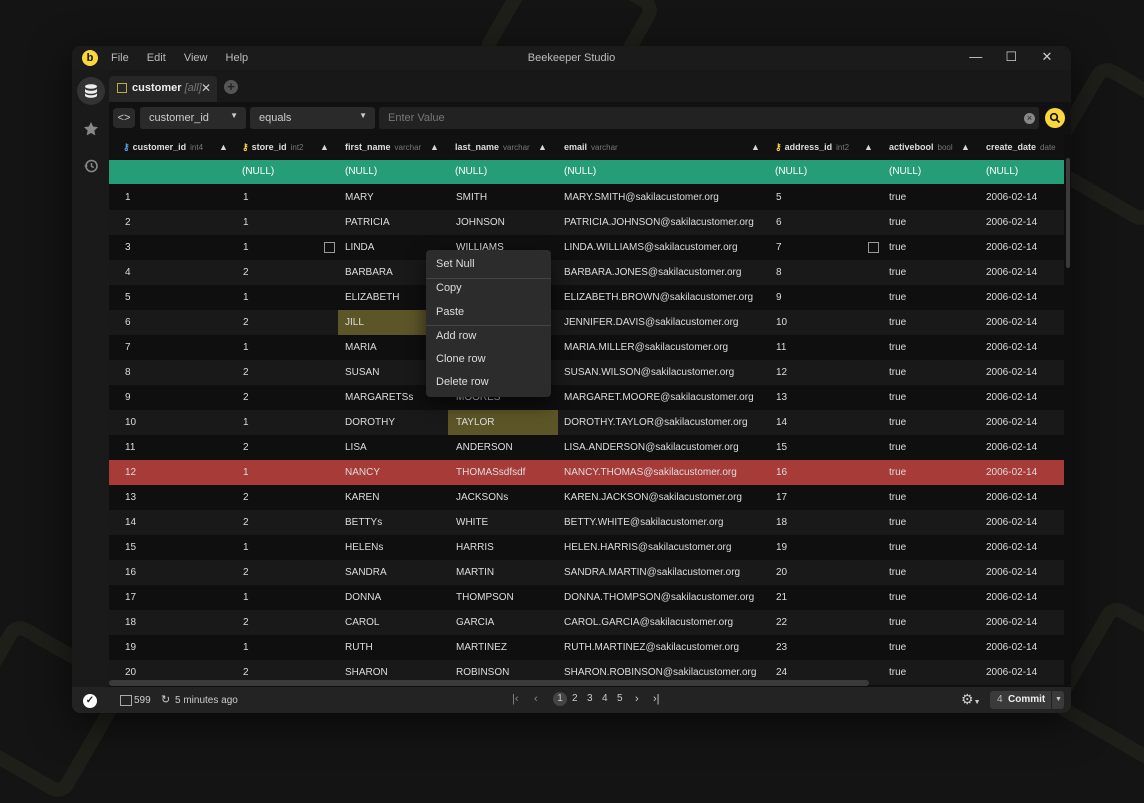 The height and width of the screenshot is (803, 1144). Describe the element at coordinates (130, 422) in the screenshot. I see `cell-customer-id: 10` at that location.